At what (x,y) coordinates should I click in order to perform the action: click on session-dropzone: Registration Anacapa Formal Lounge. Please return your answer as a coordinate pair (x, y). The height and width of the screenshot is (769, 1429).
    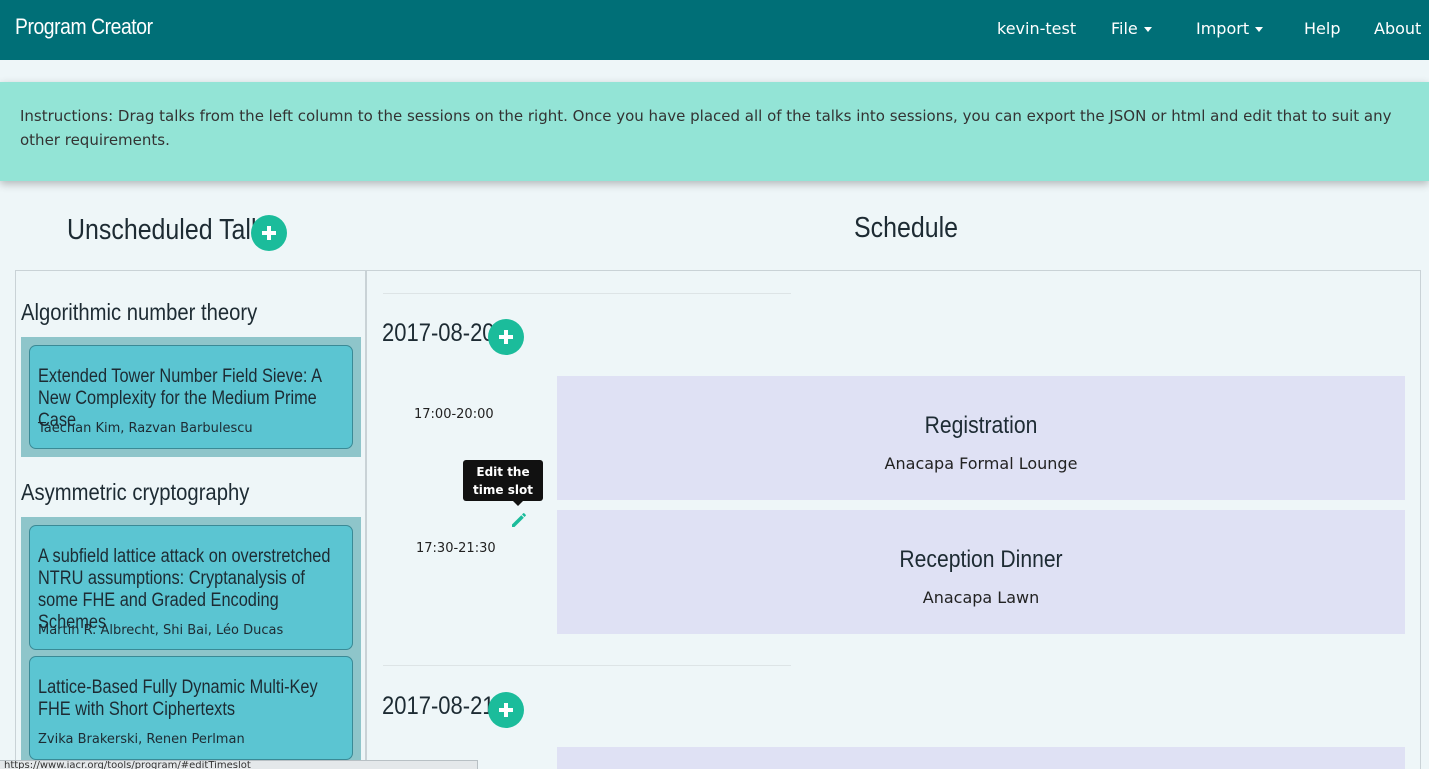
    Looking at the image, I should click on (981, 438).